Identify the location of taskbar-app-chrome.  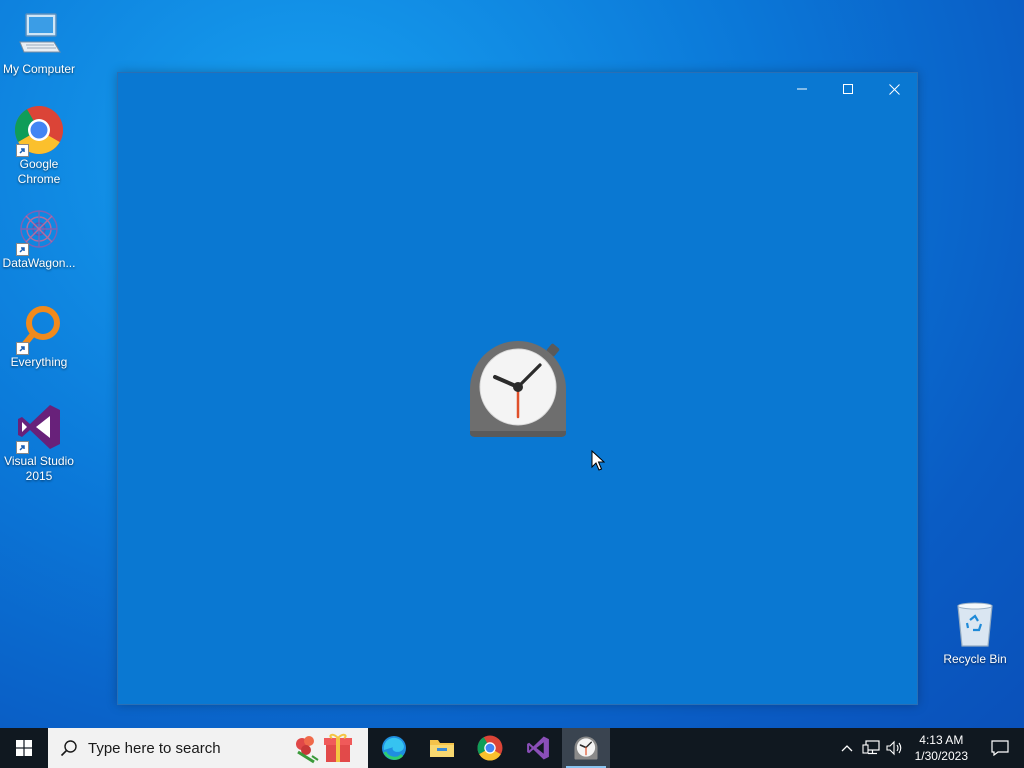
(490, 748).